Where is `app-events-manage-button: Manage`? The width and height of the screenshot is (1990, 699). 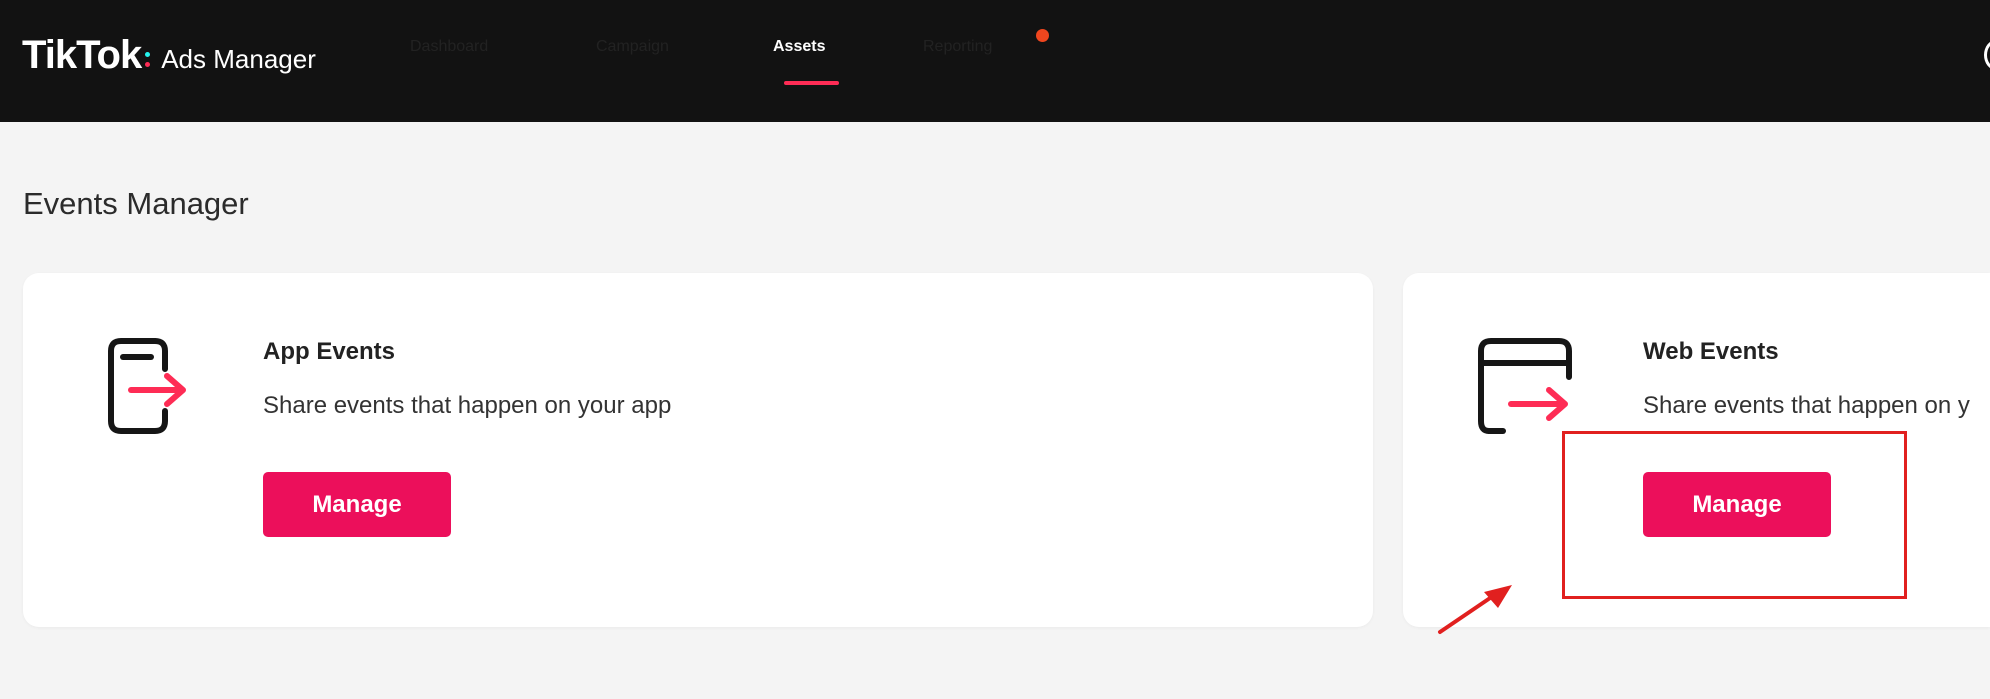
app-events-manage-button: Manage is located at coordinates (357, 504).